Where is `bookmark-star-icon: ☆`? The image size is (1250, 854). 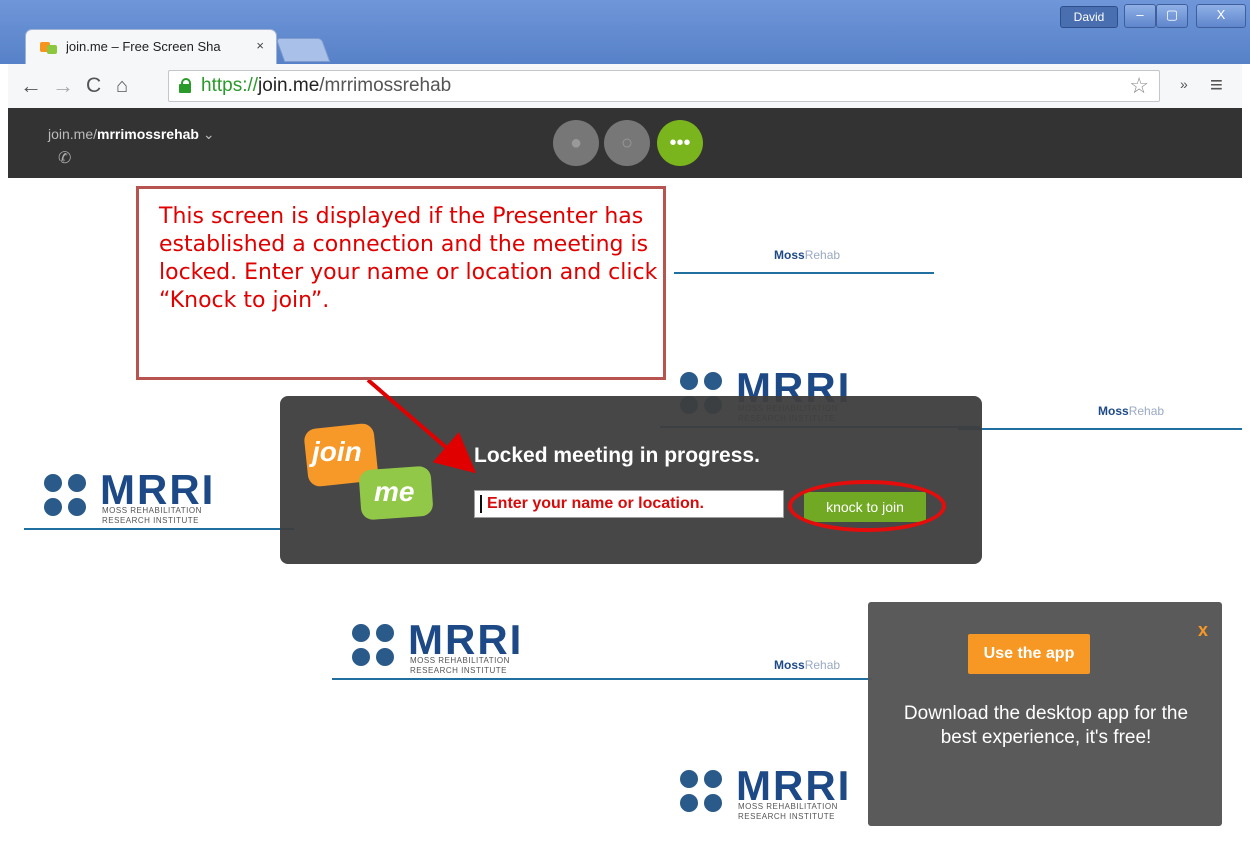
bookmark-star-icon: ☆ is located at coordinates (1139, 86).